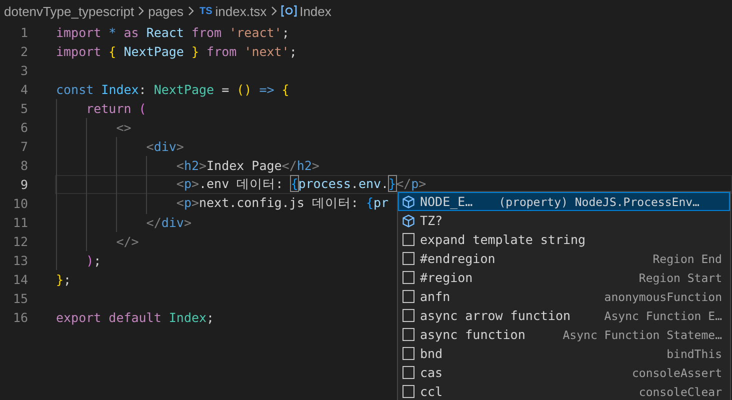 The height and width of the screenshot is (400, 732). What do you see at coordinates (20, 222) in the screenshot?
I see `line-number: 11` at bounding box center [20, 222].